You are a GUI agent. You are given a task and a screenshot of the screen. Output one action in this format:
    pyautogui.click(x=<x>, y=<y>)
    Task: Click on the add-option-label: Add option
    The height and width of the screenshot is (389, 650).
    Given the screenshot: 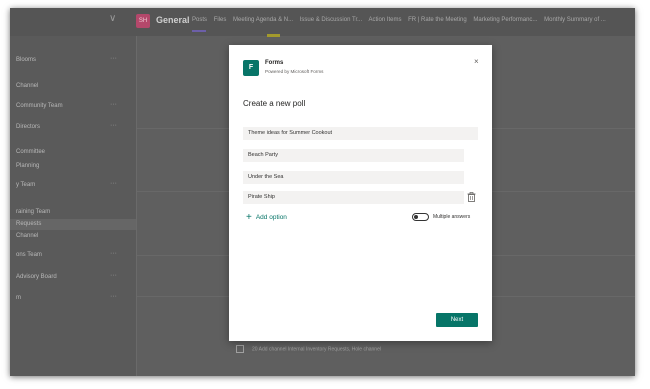 What is the action you would take?
    pyautogui.click(x=271, y=217)
    